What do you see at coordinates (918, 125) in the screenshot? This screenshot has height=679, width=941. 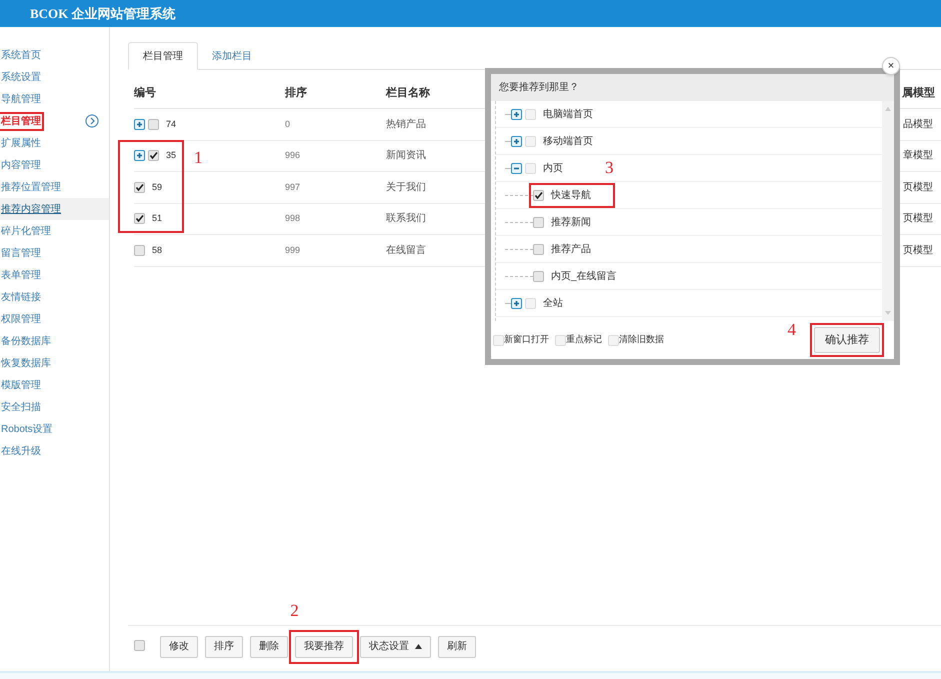 I see `table-cell-text: 品模型` at bounding box center [918, 125].